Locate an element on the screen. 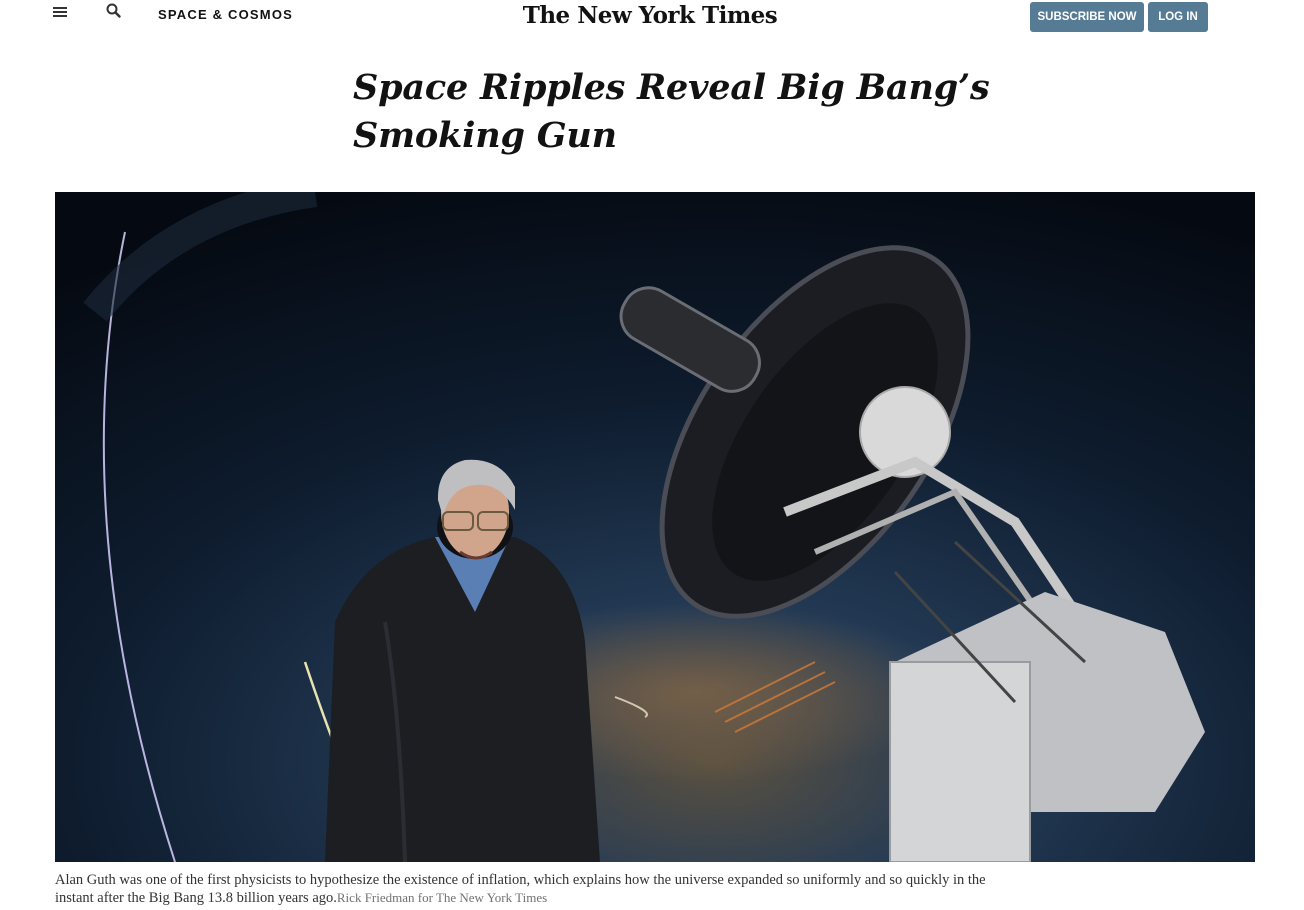 The image size is (1304, 910). login-button: LOG IN is located at coordinates (1178, 17).